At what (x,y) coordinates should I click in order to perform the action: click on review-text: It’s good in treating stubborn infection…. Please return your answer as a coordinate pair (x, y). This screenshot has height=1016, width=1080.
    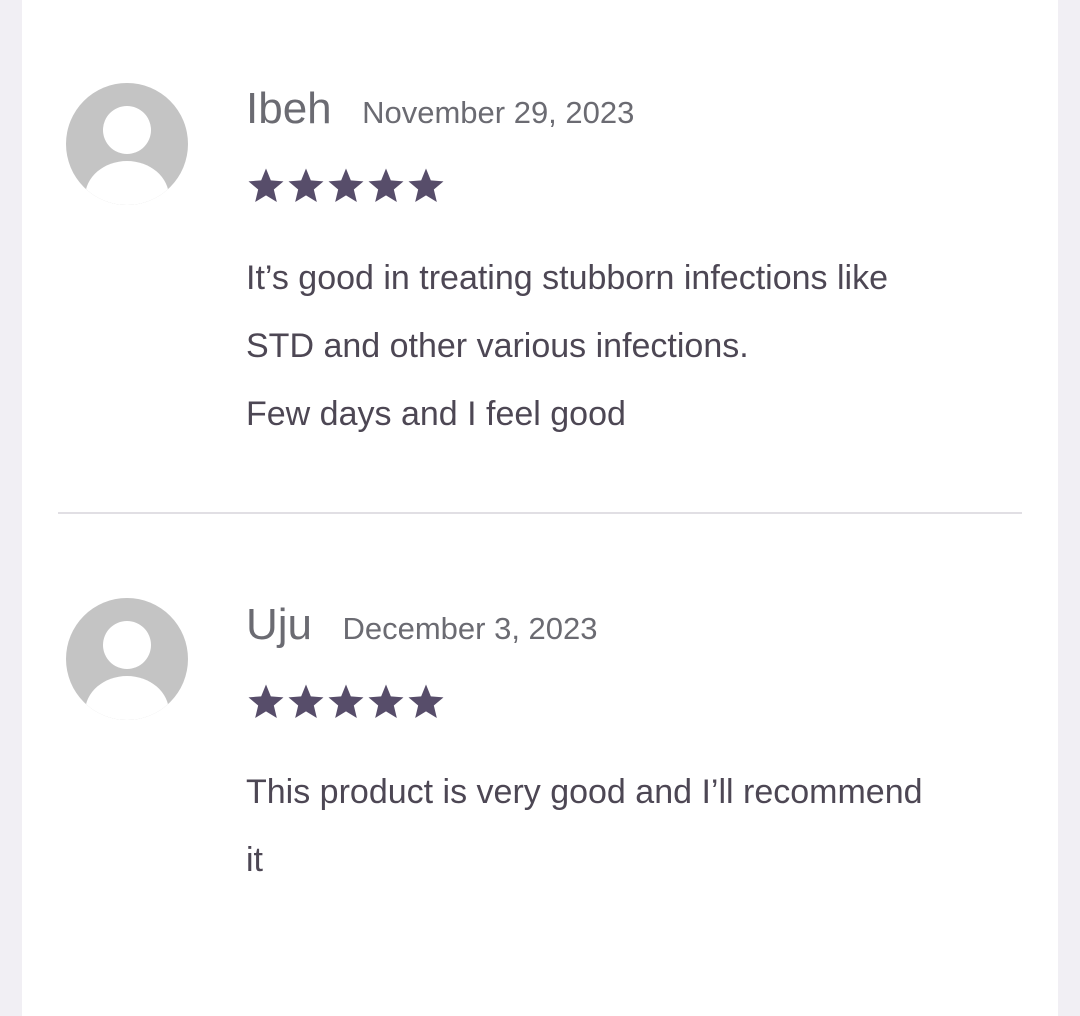
    Looking at the image, I should click on (626, 346).